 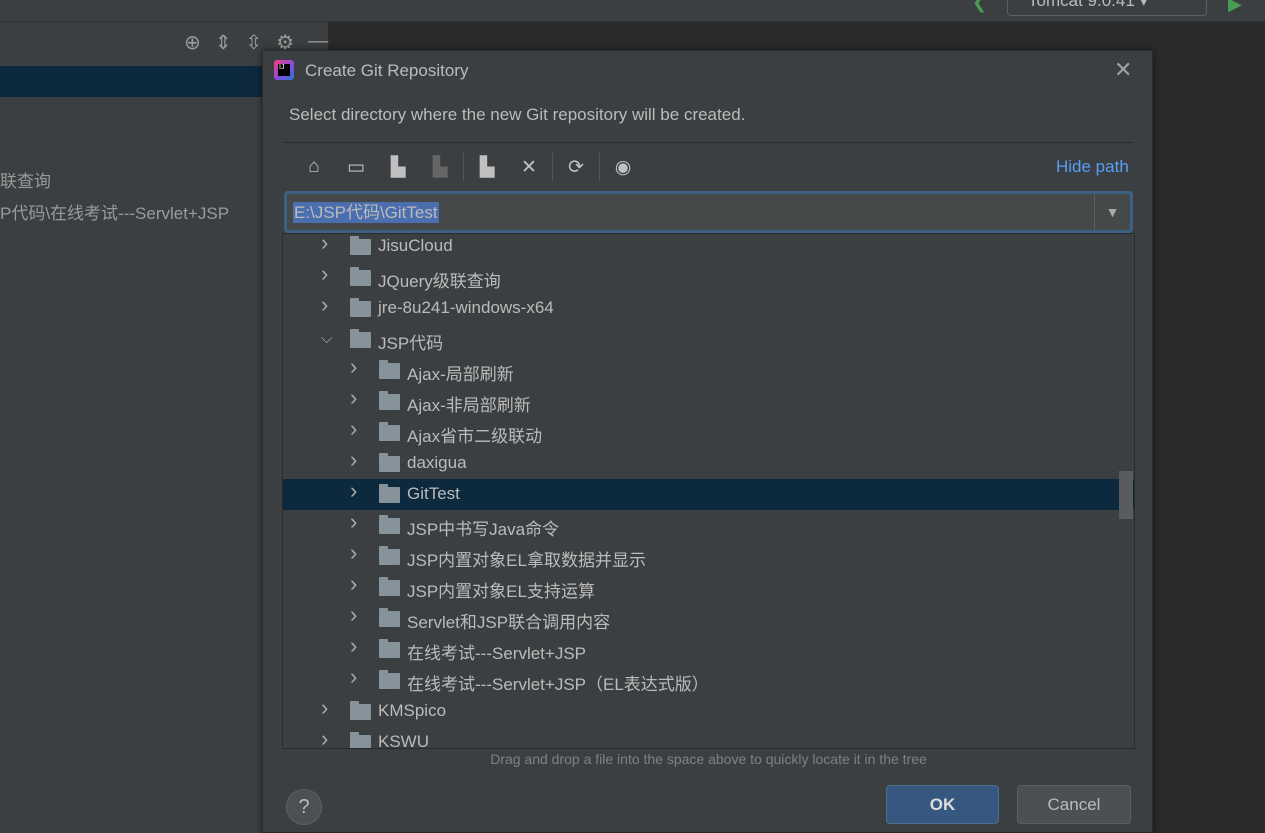 I want to click on tree-item: › Ajax省市二级联动, so click(x=708, y=432).